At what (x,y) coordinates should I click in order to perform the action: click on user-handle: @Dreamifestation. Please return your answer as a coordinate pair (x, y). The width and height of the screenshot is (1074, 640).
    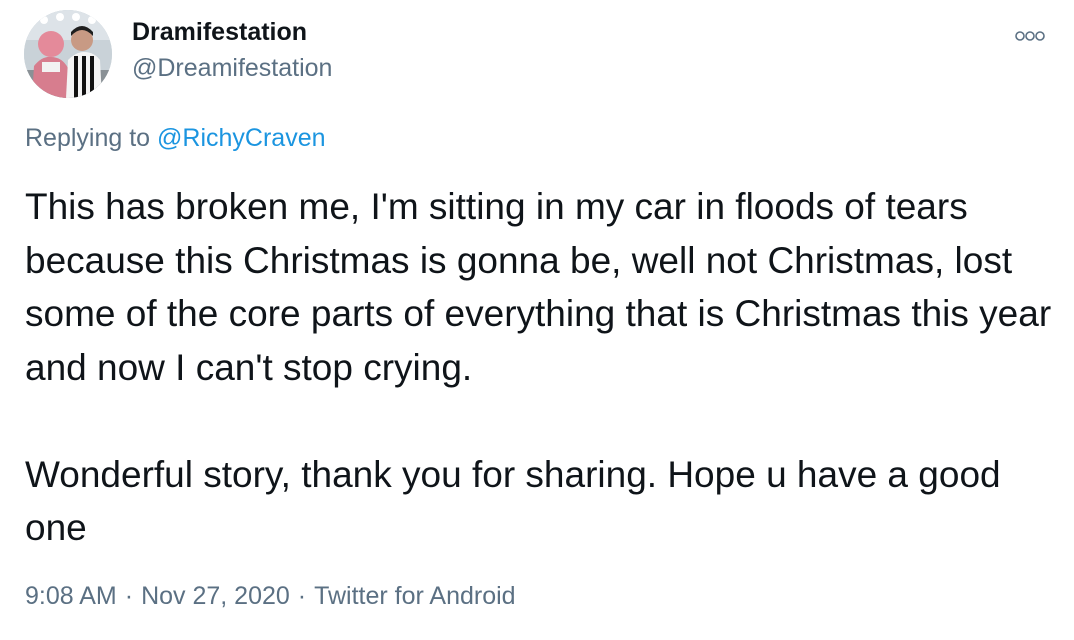
    Looking at the image, I should click on (232, 68).